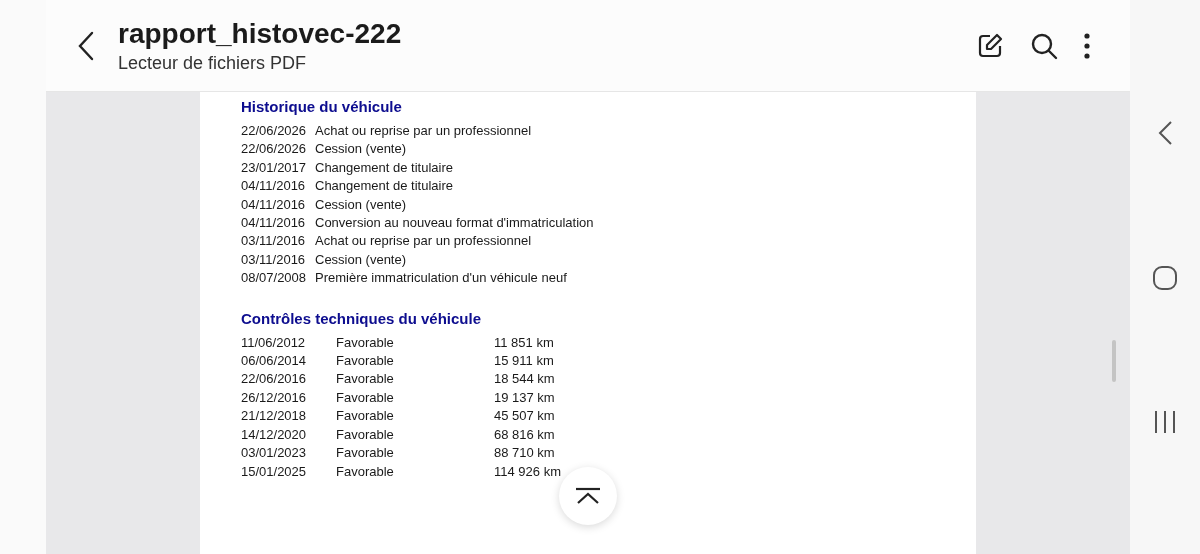 Image resolution: width=1200 pixels, height=554 pixels. Describe the element at coordinates (525, 416) in the screenshot. I see `inspection-mileage: 45 507 km` at that location.